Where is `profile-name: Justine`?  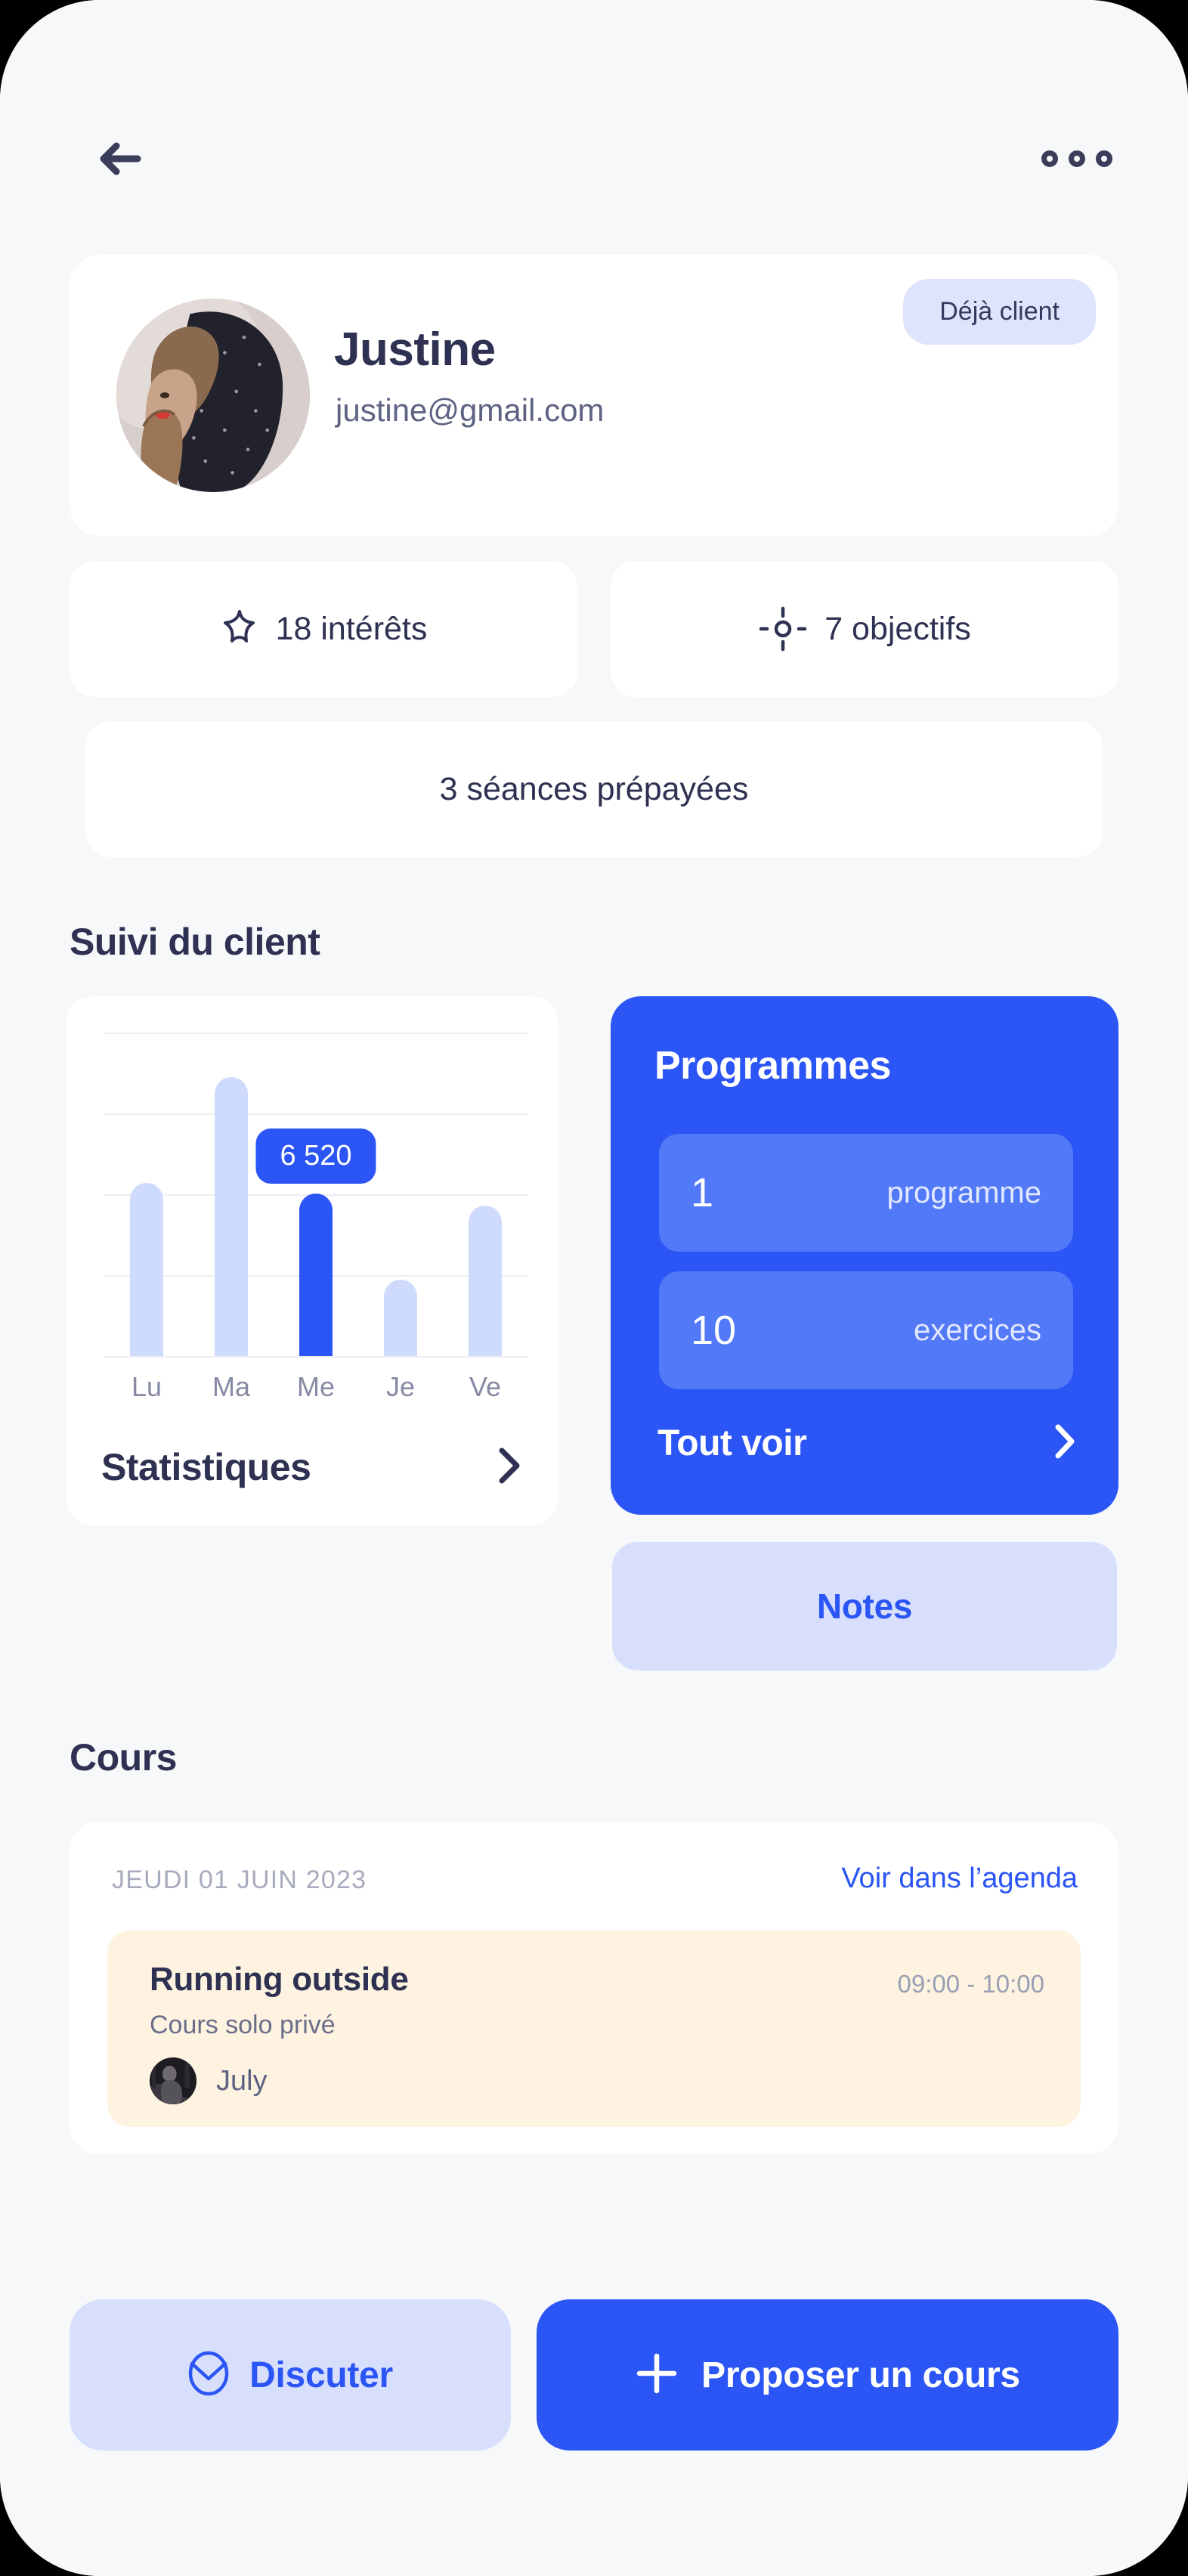
profile-name: Justine is located at coordinates (415, 350).